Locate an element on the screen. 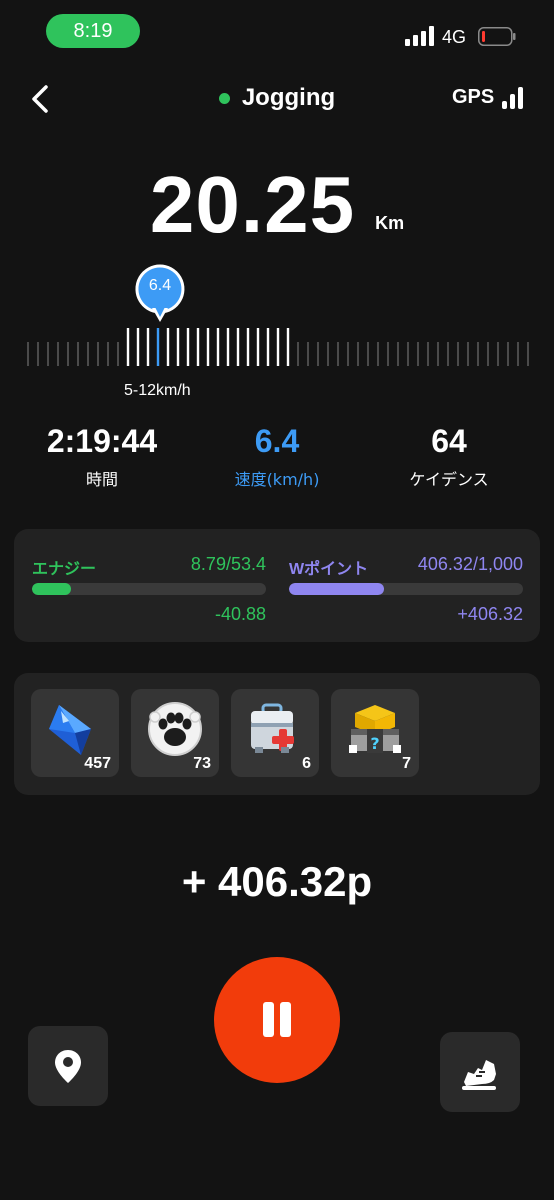 This screenshot has width=554, height=1200. wpoints-bar is located at coordinates (406, 589).